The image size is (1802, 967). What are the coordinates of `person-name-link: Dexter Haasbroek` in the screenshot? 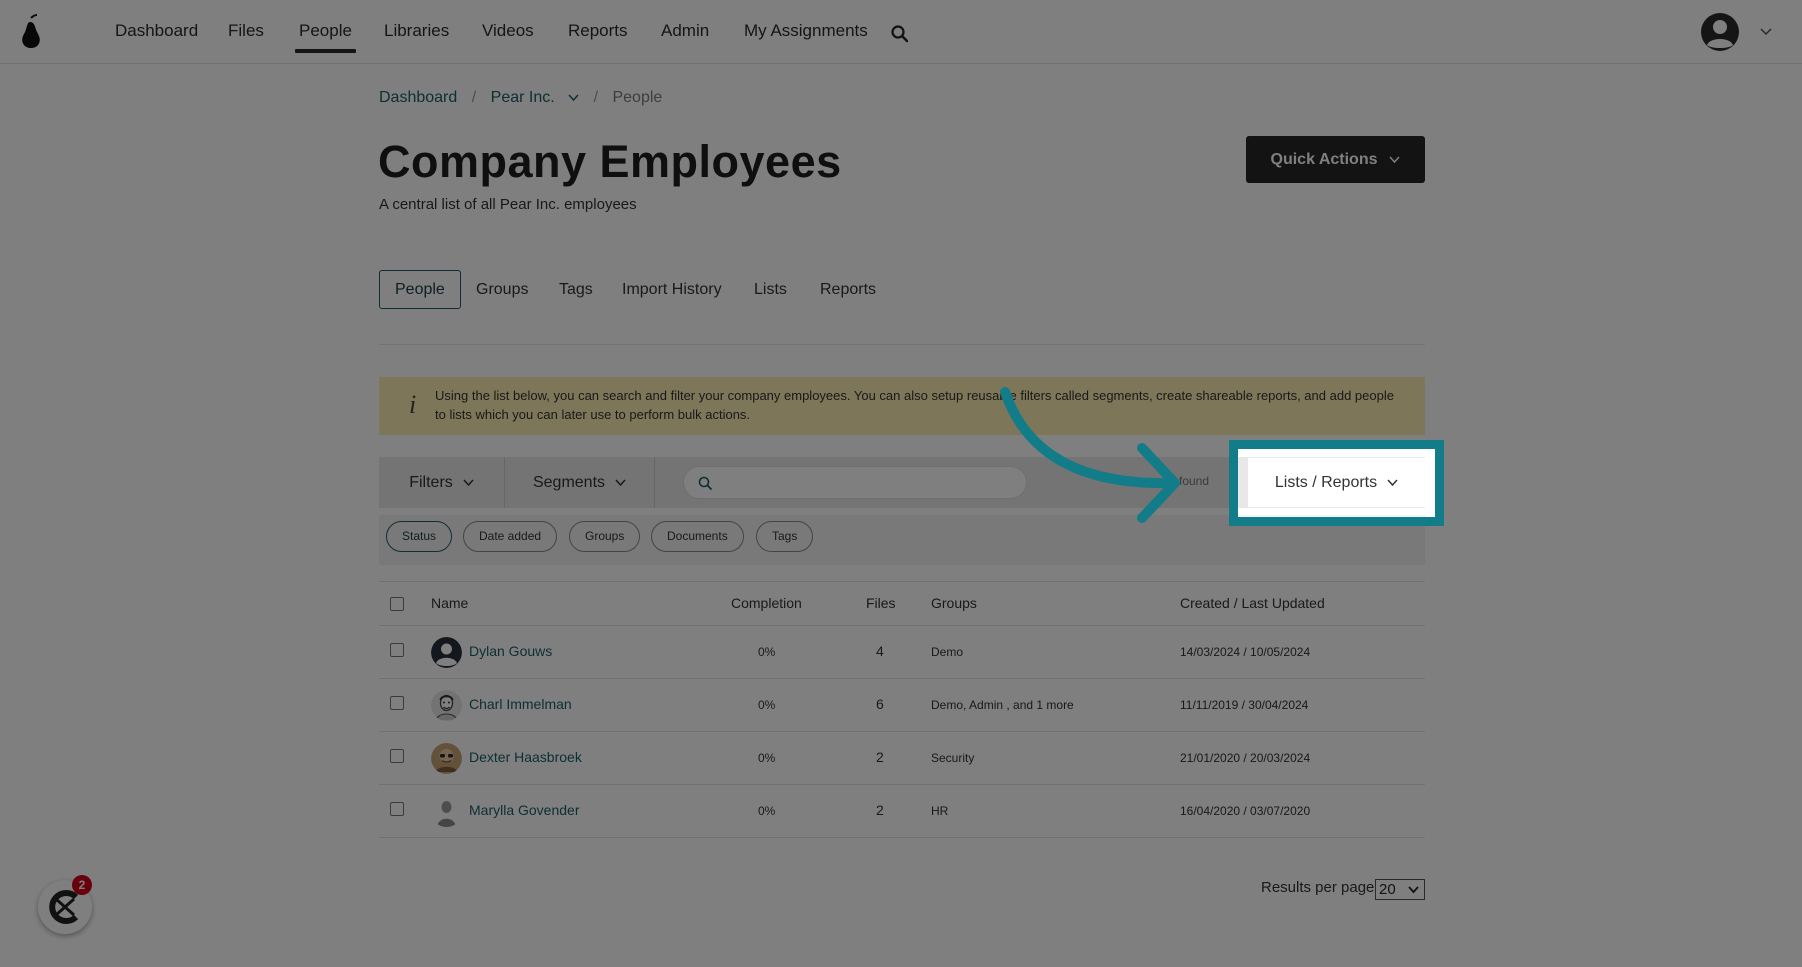 It's located at (525, 757).